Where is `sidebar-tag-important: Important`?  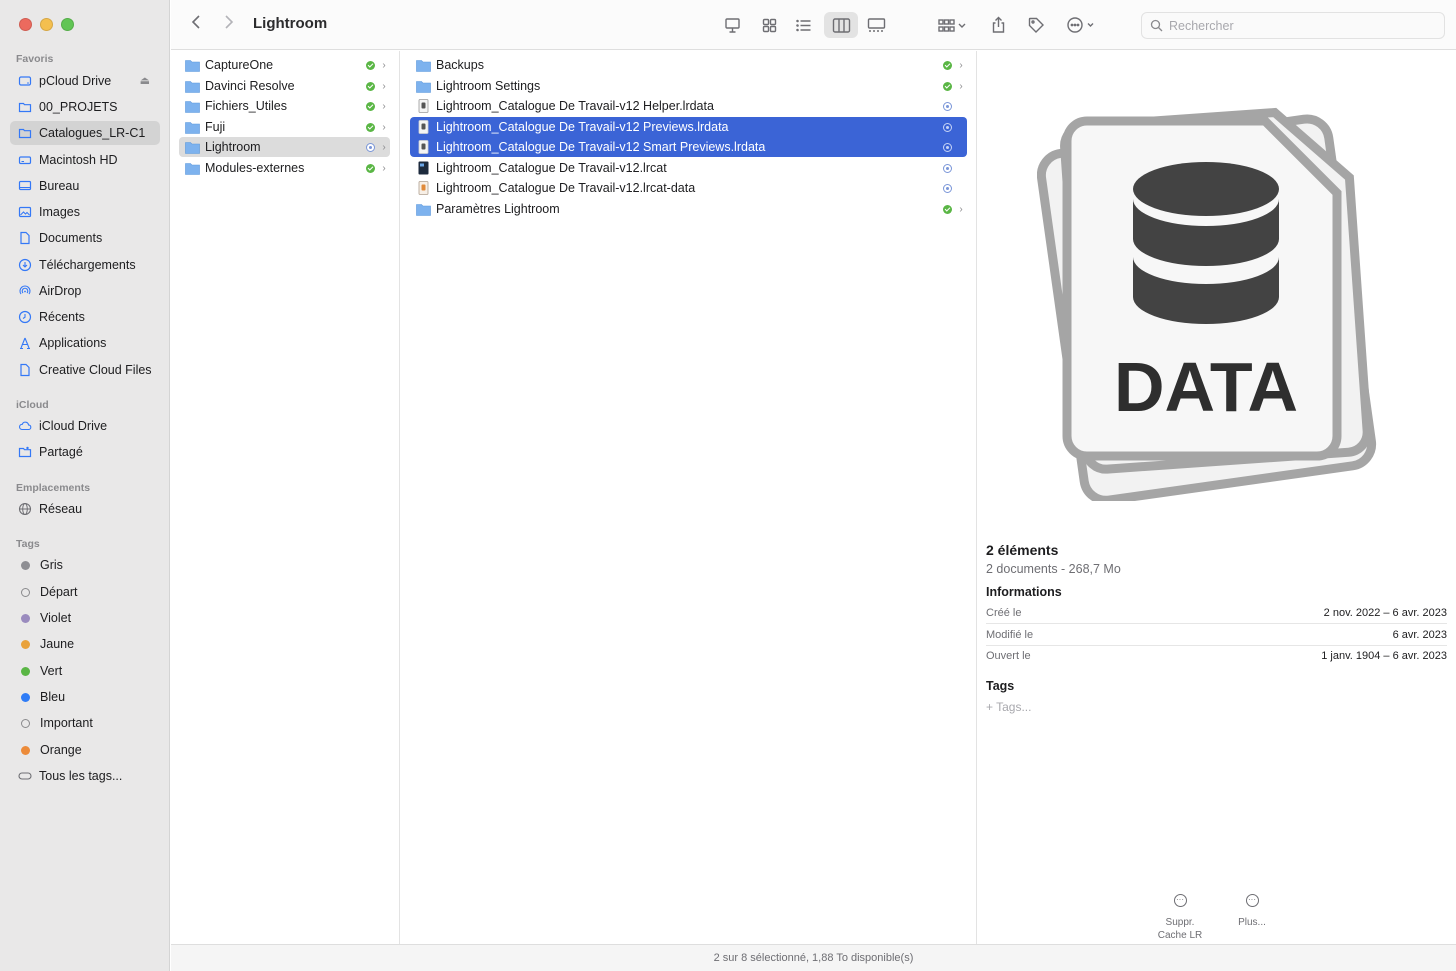
sidebar-tag-important: Important is located at coordinates (85, 723).